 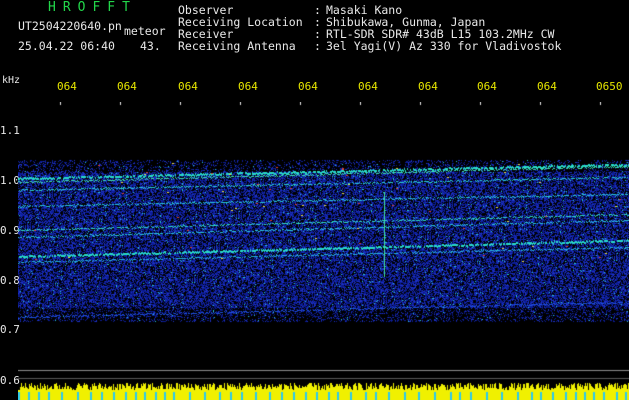 What do you see at coordinates (11, 80) in the screenshot?
I see `frequency-unit-label: kHz` at bounding box center [11, 80].